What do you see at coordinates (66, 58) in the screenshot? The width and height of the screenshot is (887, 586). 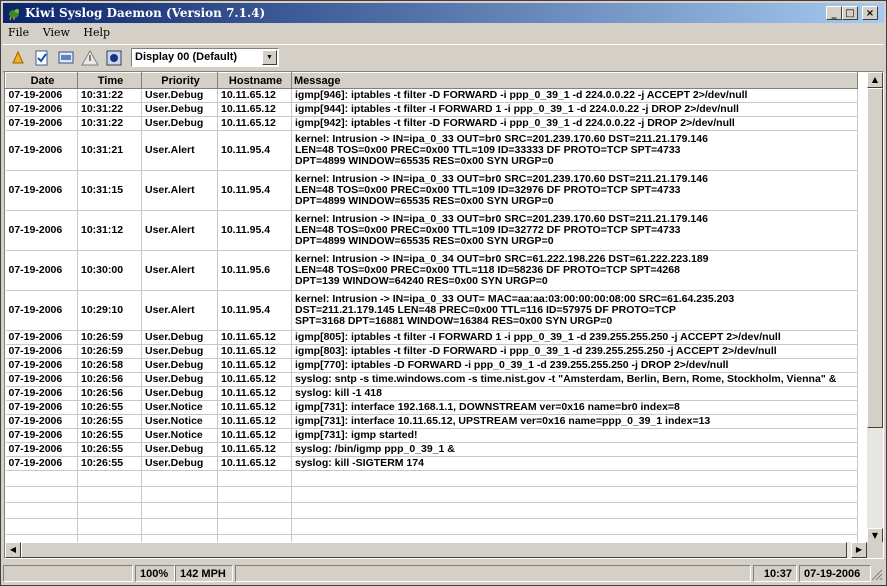 I see `display-icon` at bounding box center [66, 58].